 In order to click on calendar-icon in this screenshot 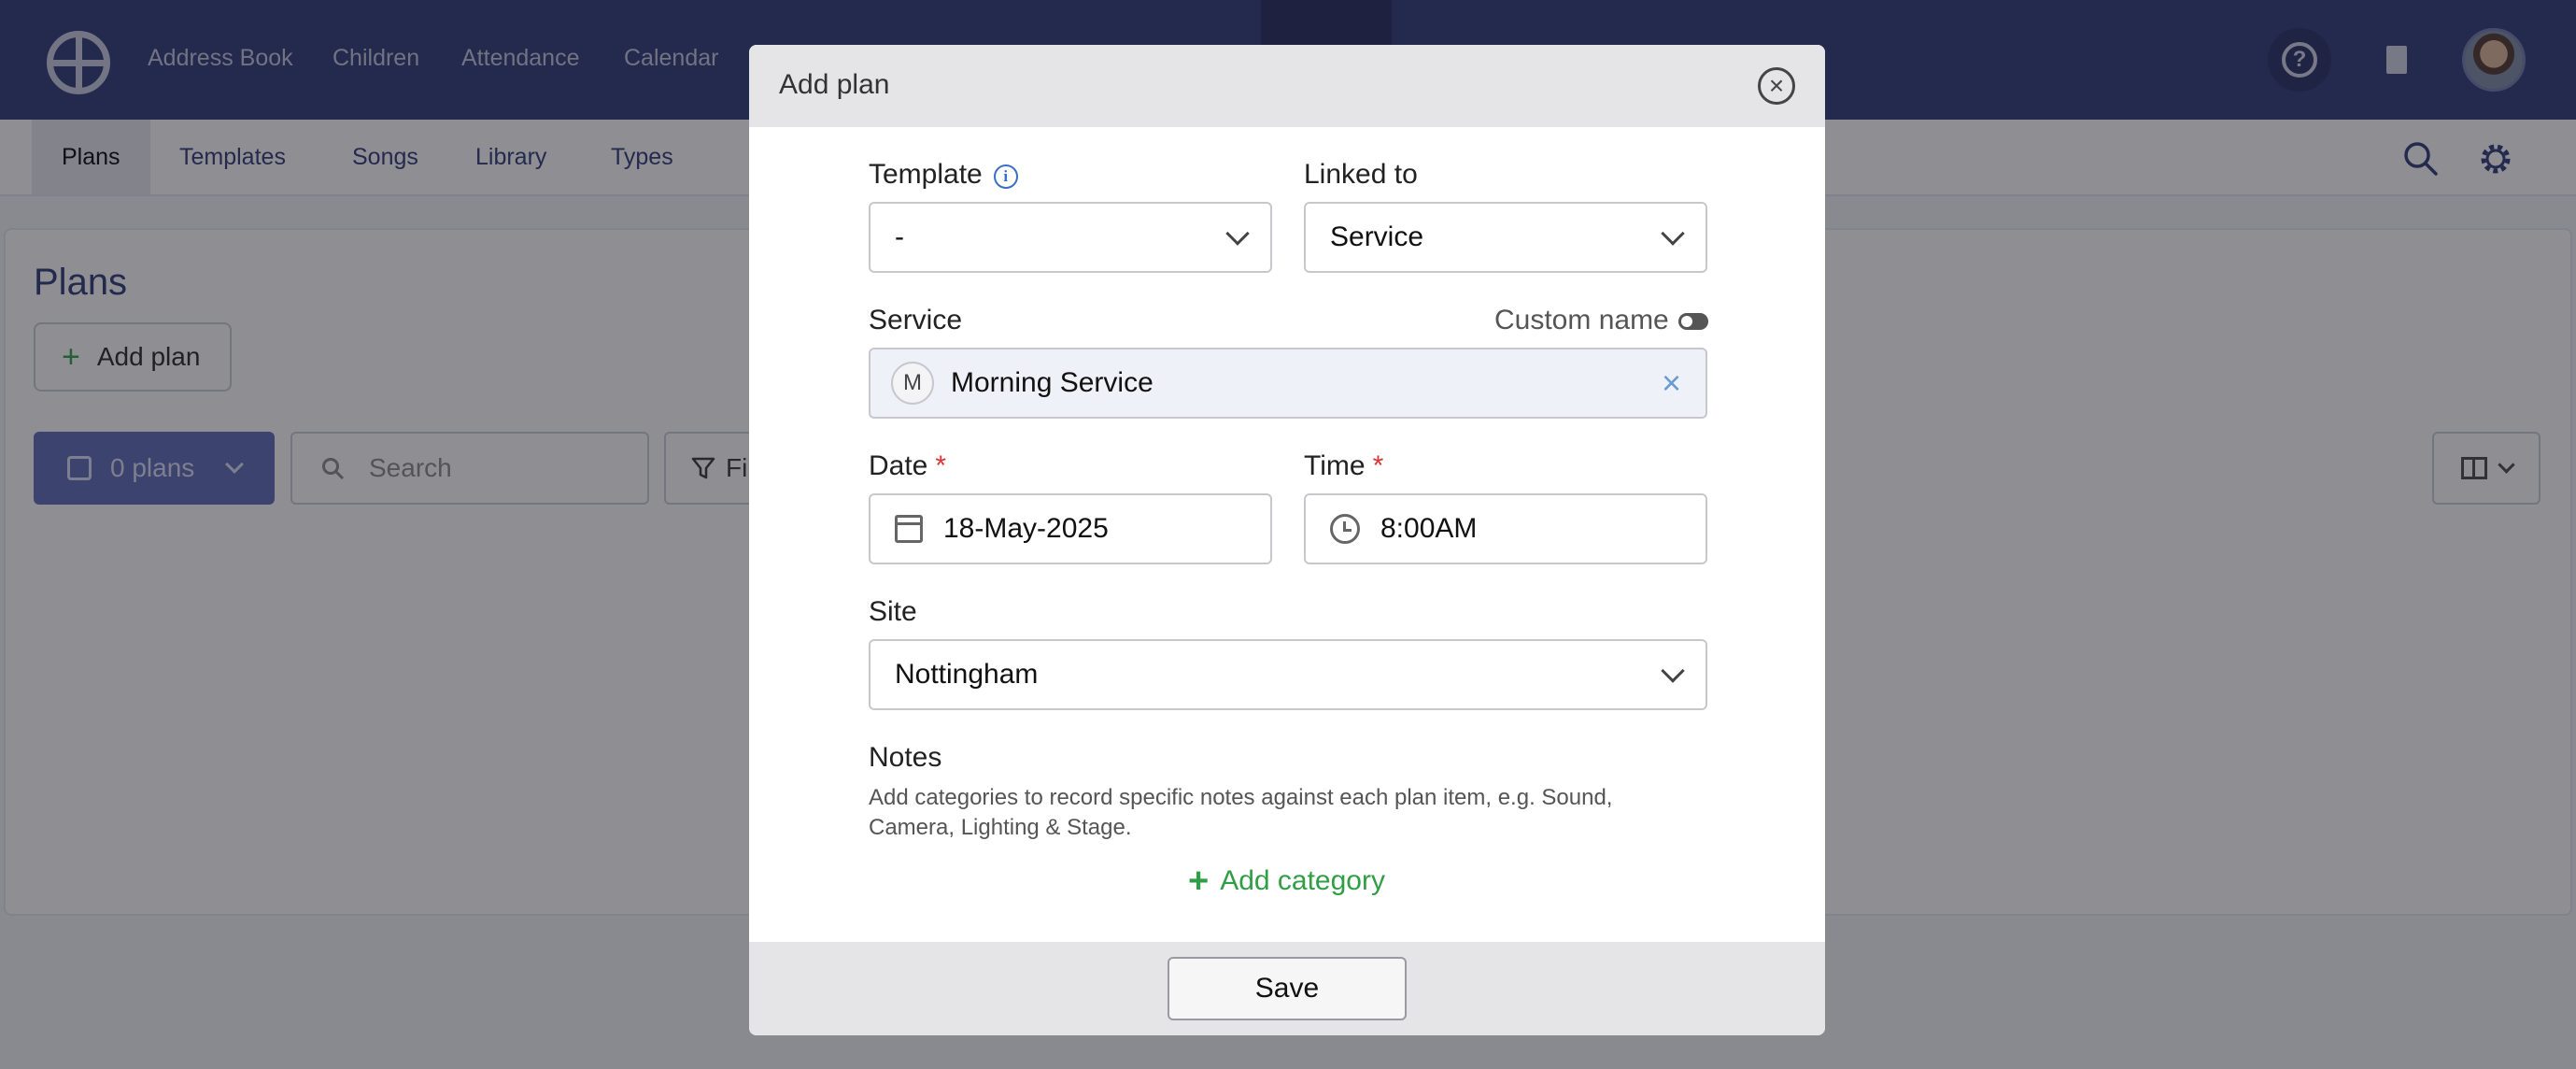, I will do `click(909, 529)`.